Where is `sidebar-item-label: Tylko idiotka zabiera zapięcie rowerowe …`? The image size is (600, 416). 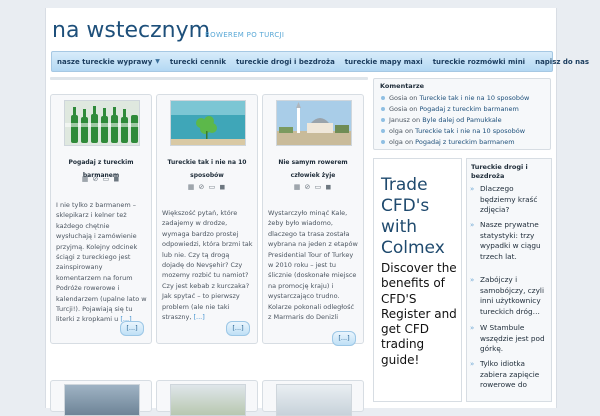 sidebar-item-label: Tylko idiotka zabiera zapięcie rowerowe … is located at coordinates (510, 374).